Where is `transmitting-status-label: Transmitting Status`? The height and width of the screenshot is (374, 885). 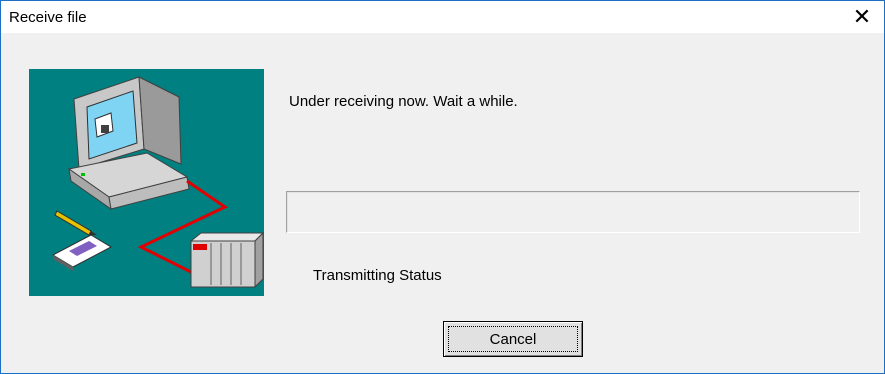
transmitting-status-label: Transmitting Status is located at coordinates (377, 275).